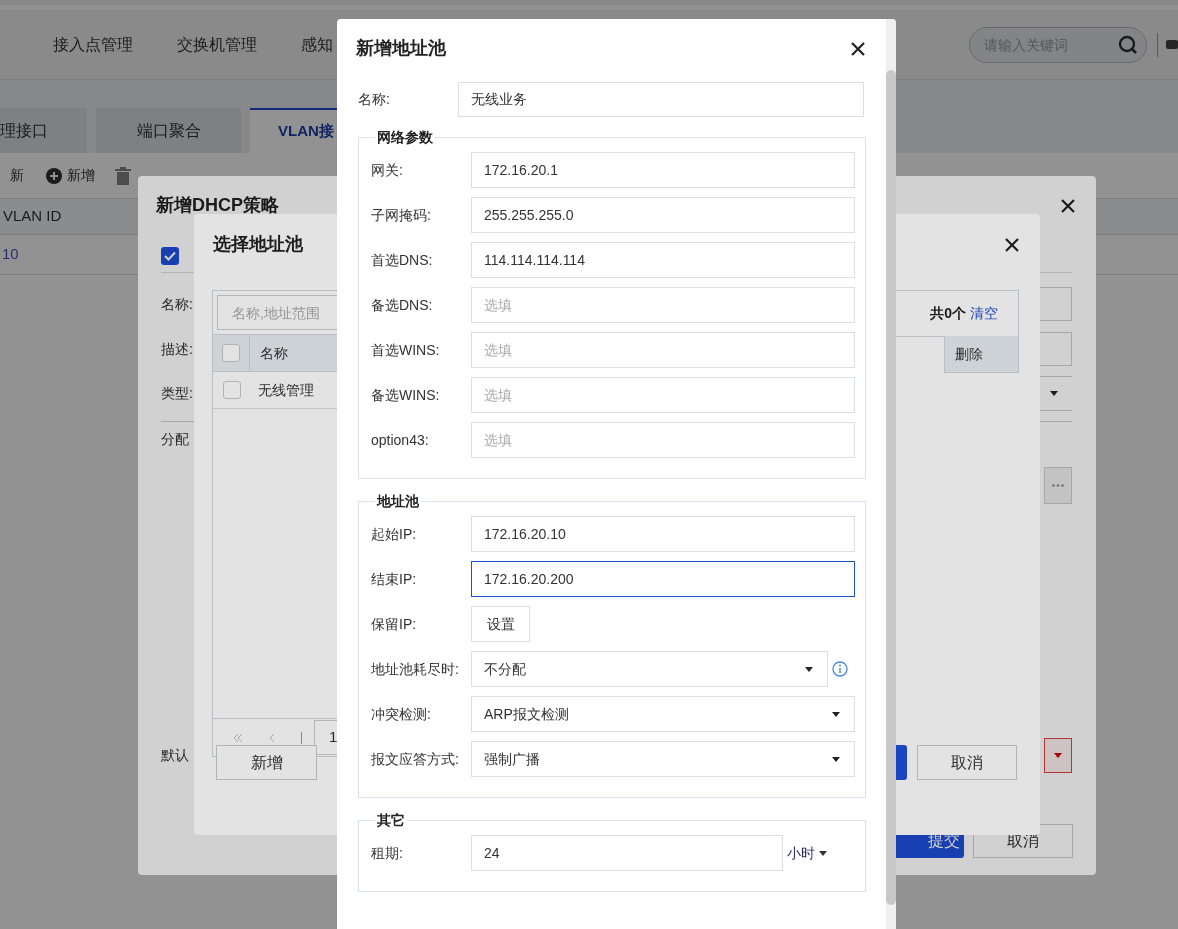 The height and width of the screenshot is (929, 1178). What do you see at coordinates (401, 48) in the screenshot?
I see `dialog-title: 新增地址池` at bounding box center [401, 48].